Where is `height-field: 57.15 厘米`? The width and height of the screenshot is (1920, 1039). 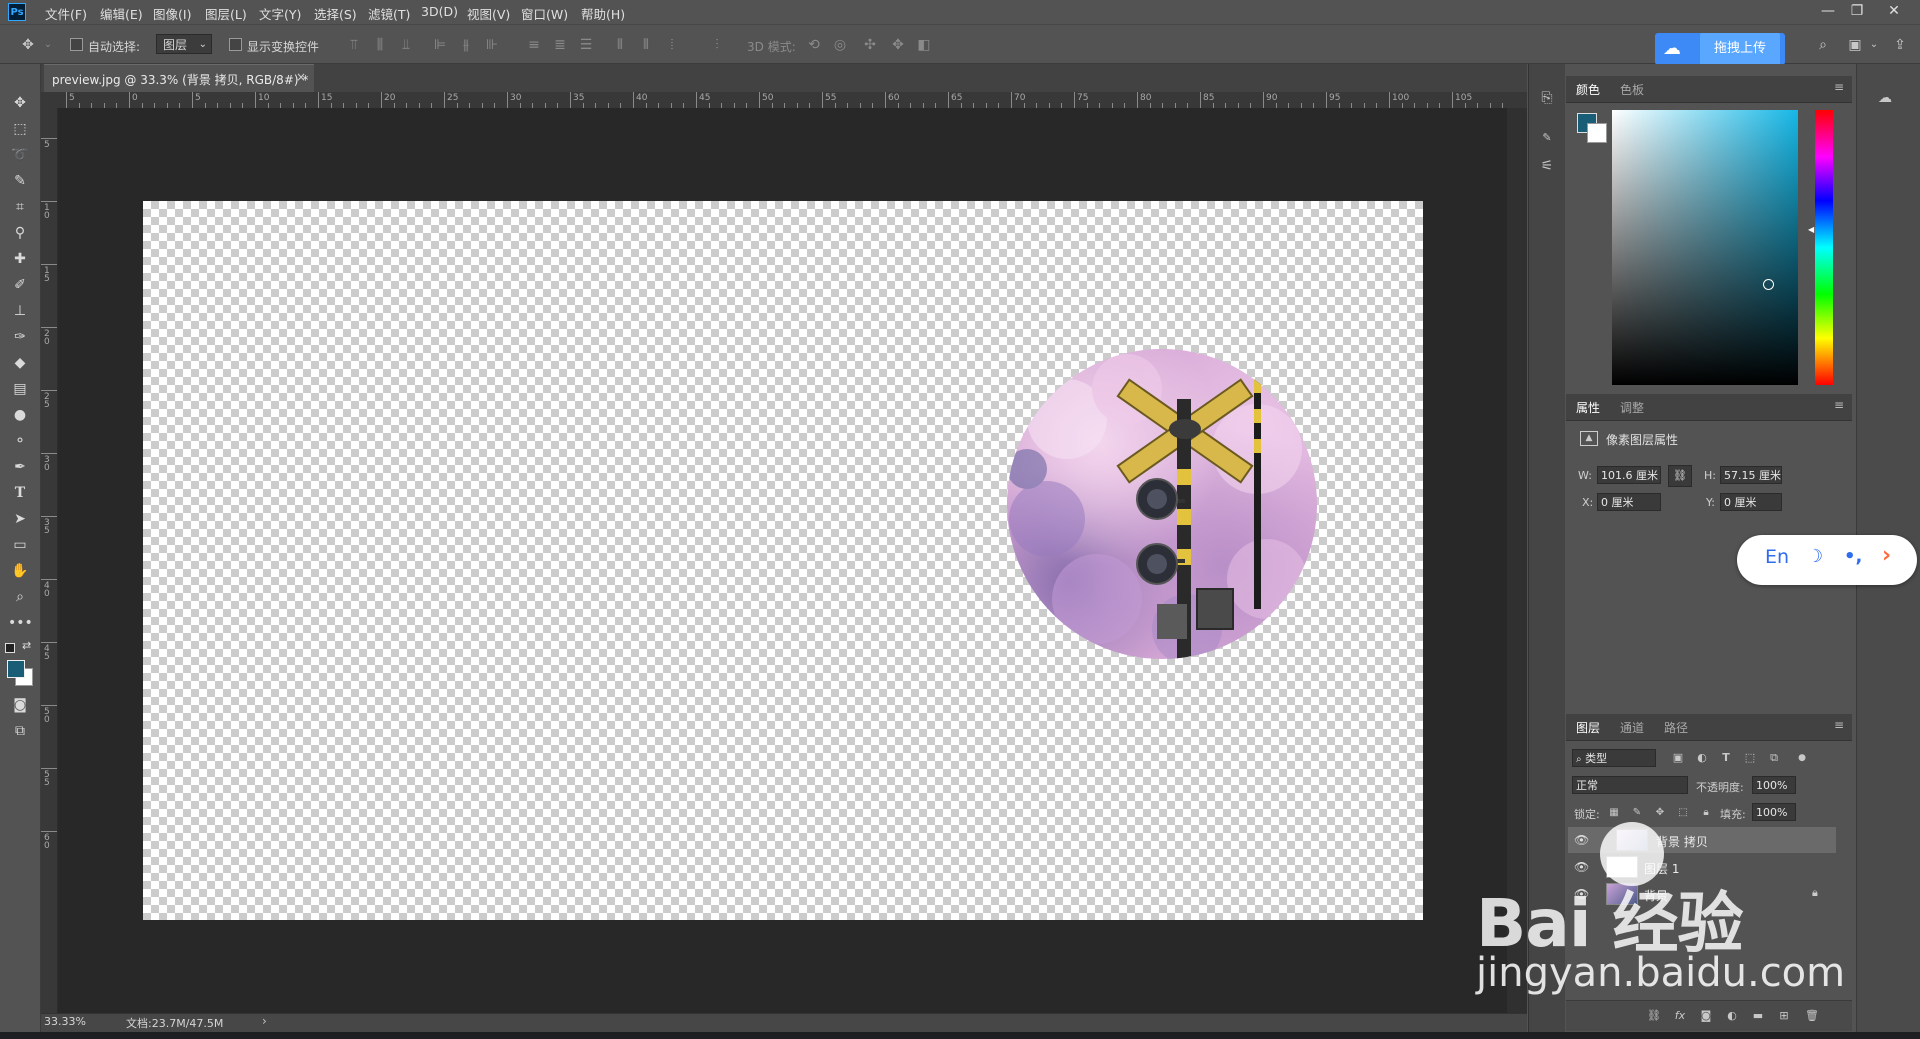
height-field: 57.15 厘米 is located at coordinates (1751, 475).